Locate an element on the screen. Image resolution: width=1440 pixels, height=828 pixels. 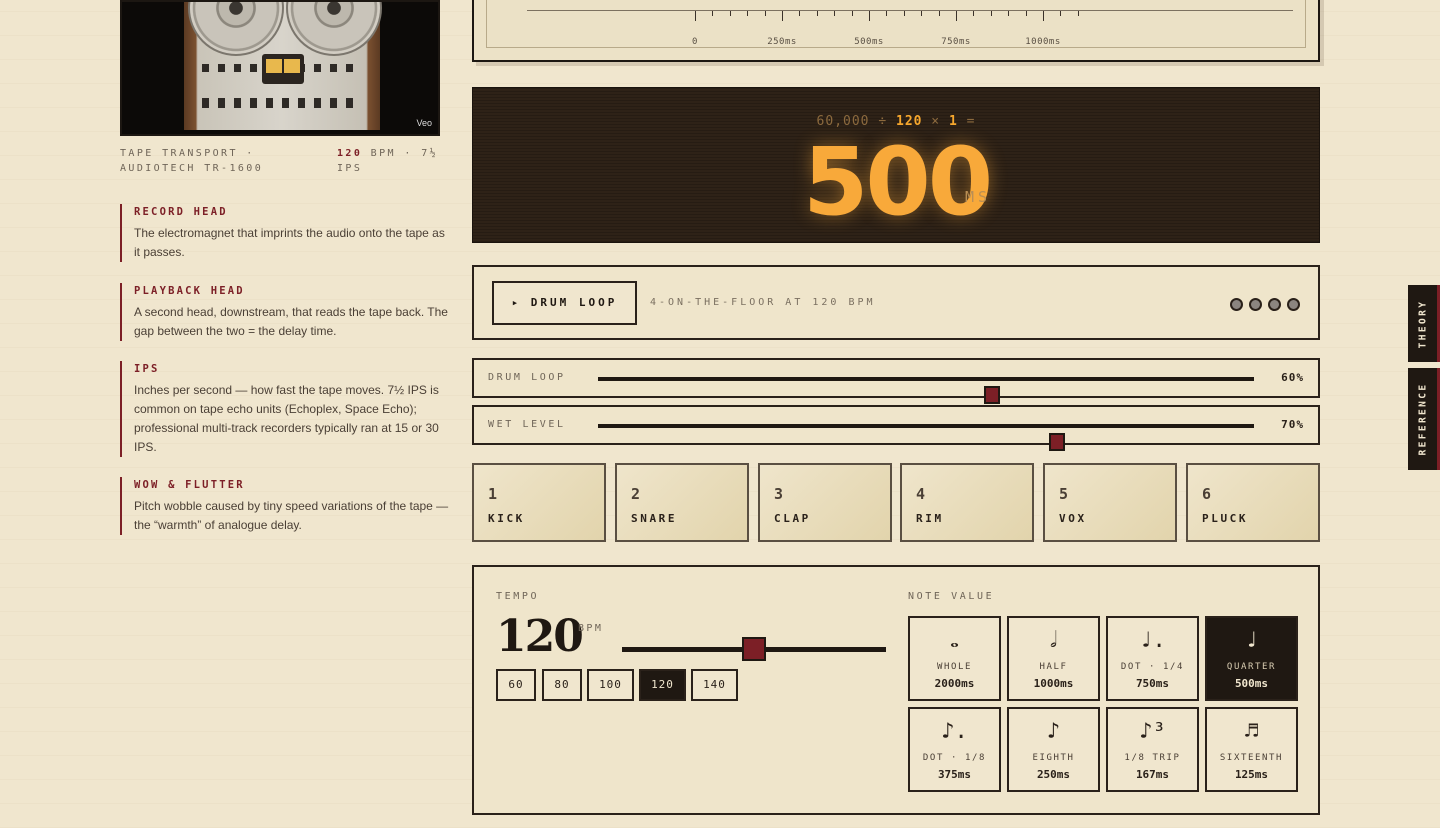
drum-loop-bar: ▸ DRUM LOOP 4-ON-THE-FLOOR AT 120 BPM is located at coordinates (896, 302).